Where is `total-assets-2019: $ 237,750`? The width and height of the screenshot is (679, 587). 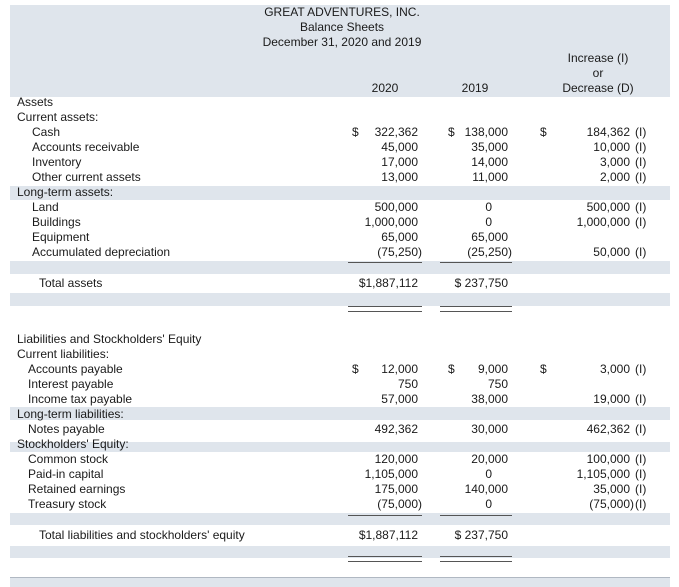
total-assets-2019: $ 237,750 is located at coordinates (481, 283).